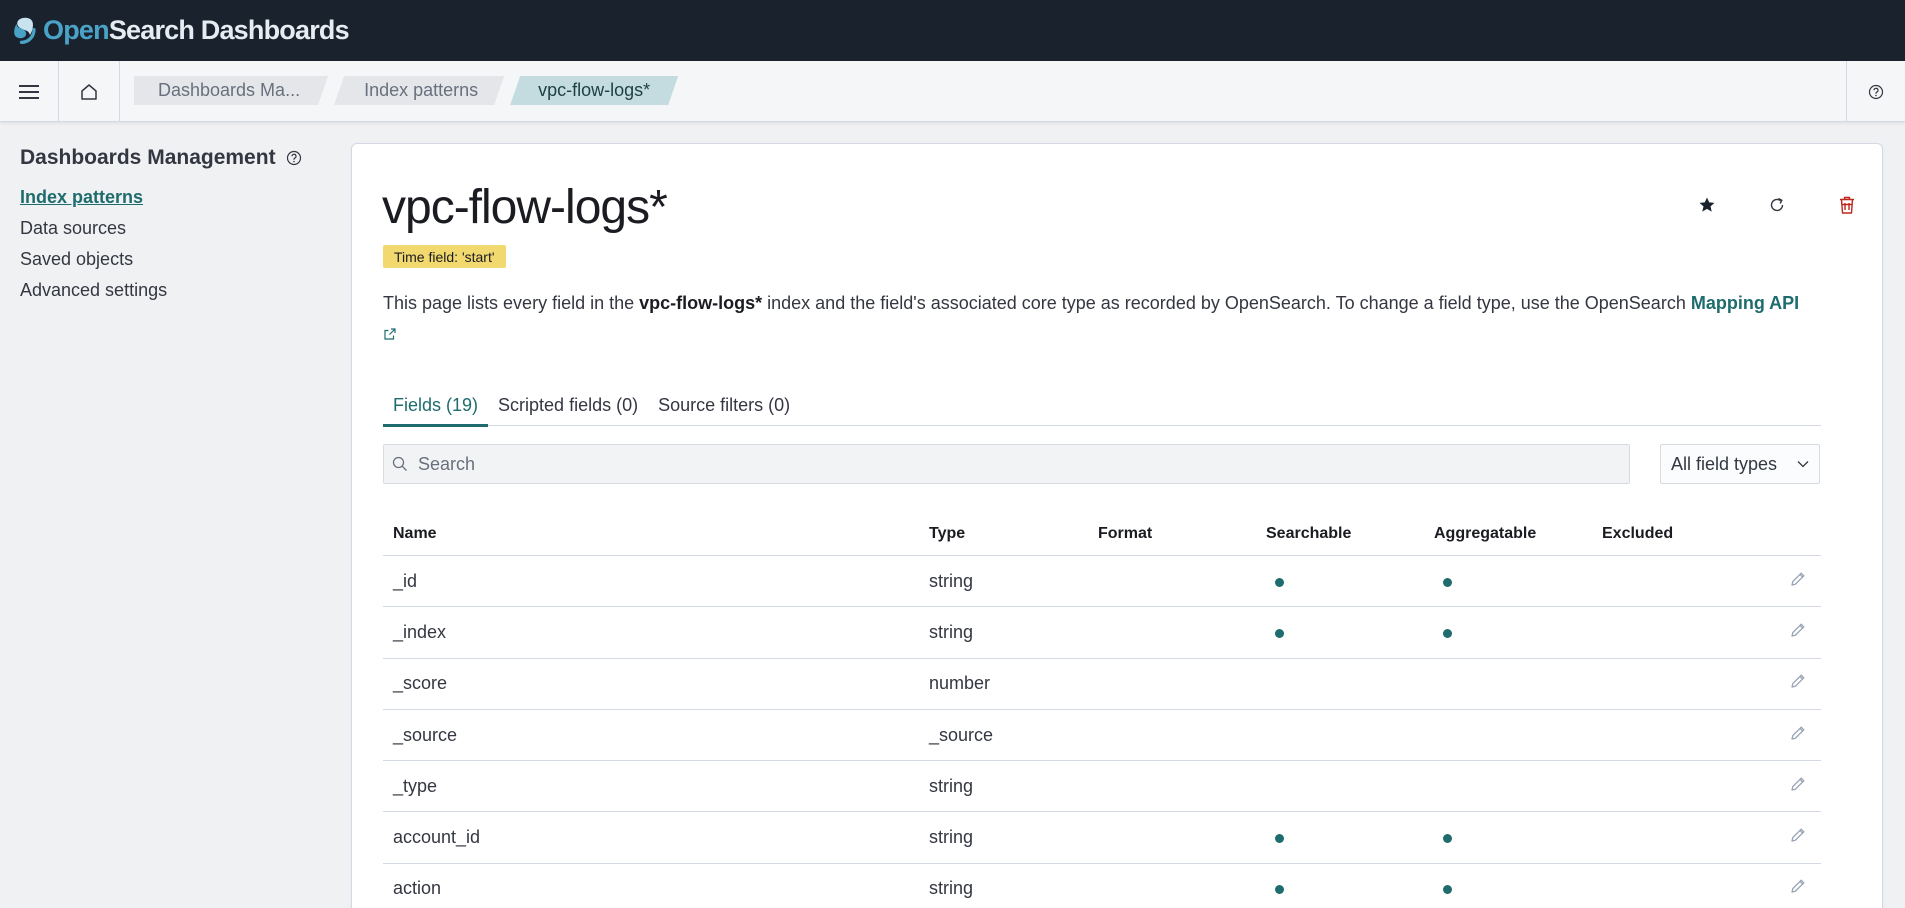 The image size is (1905, 908). Describe the element at coordinates (1803, 464) in the screenshot. I see `chevron-down-icon` at that location.